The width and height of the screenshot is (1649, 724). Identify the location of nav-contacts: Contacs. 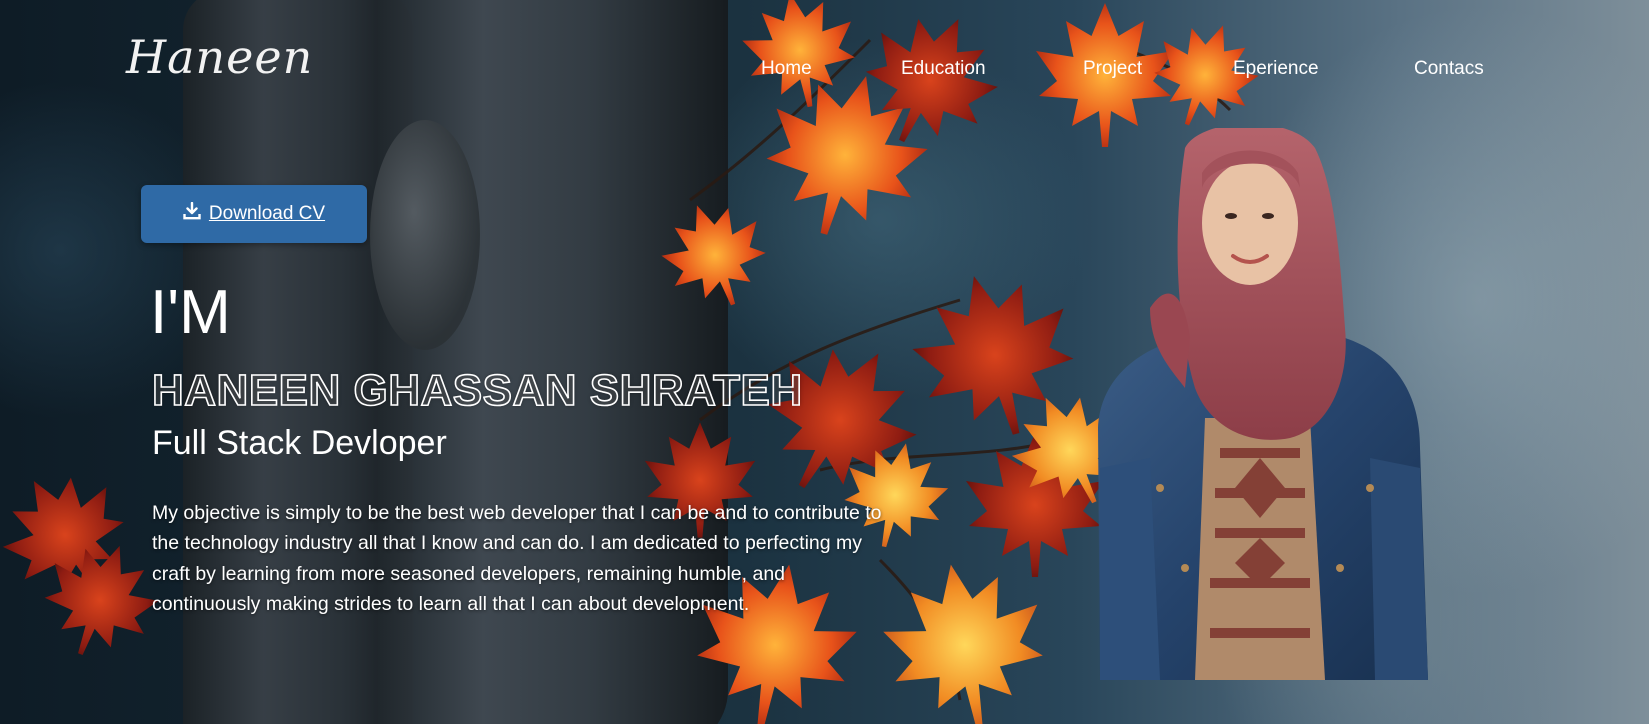
(1449, 69).